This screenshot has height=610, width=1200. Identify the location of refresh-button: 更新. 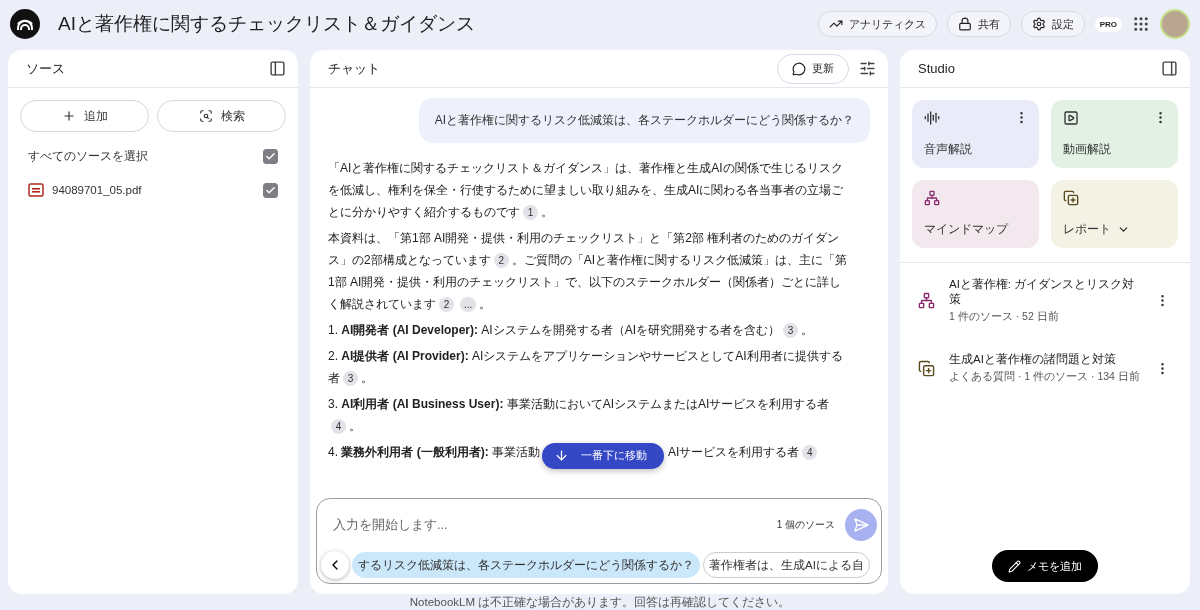
(813, 68).